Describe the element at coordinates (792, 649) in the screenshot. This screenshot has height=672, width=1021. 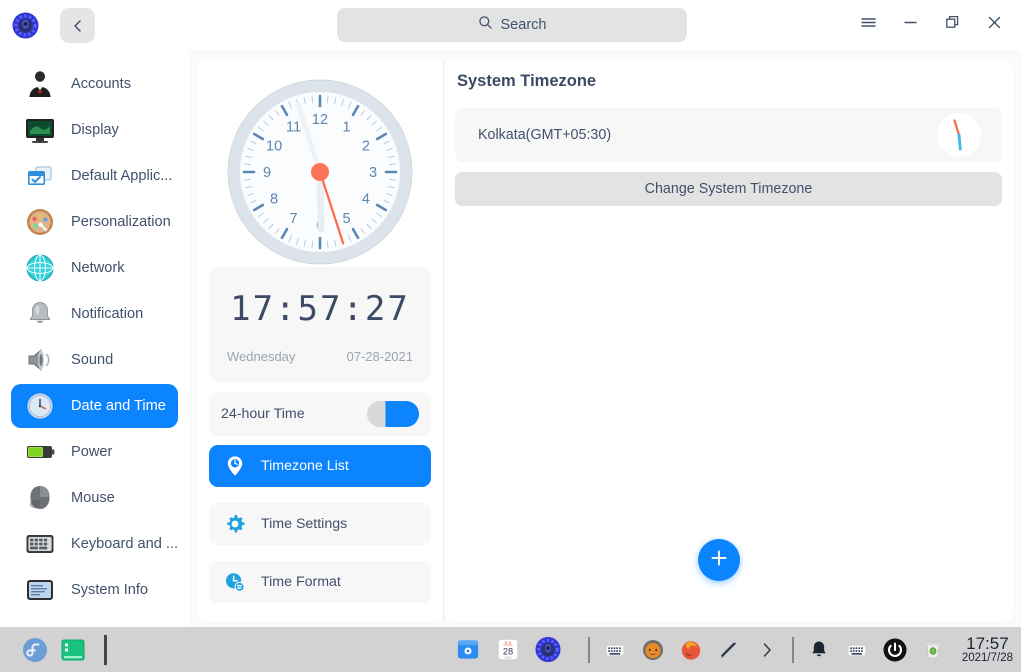
I see `tray-separator-right` at that location.